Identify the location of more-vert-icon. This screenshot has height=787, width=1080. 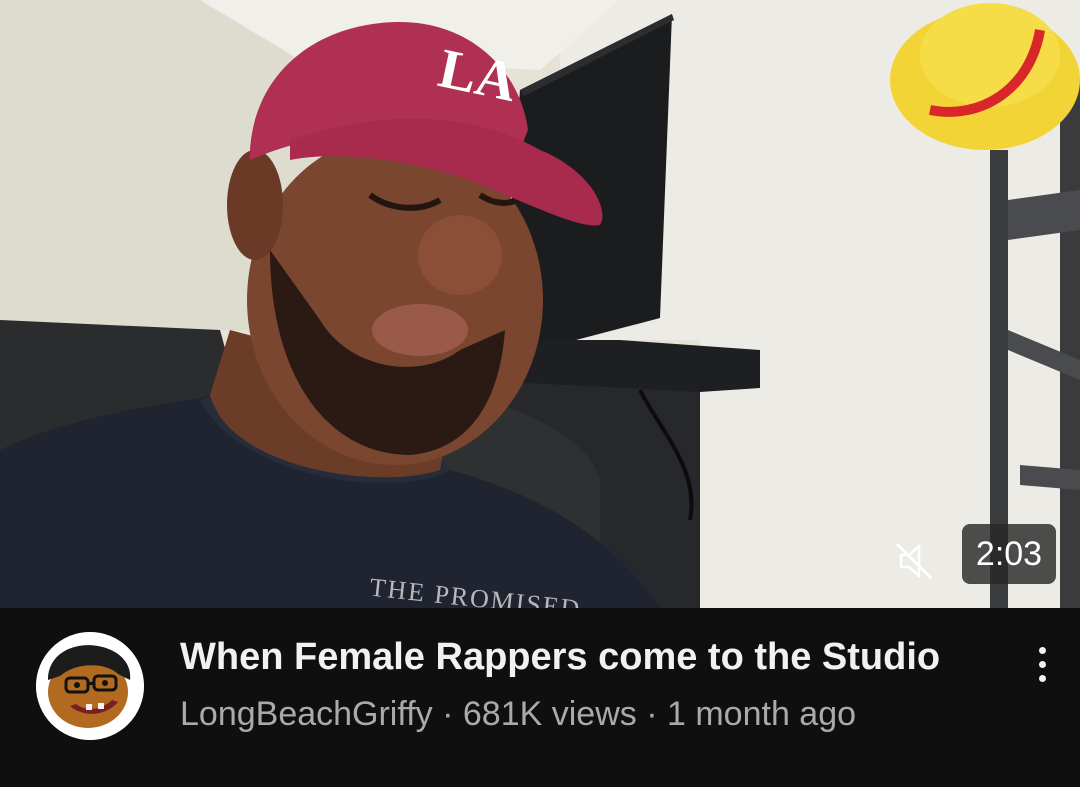
(1042, 664).